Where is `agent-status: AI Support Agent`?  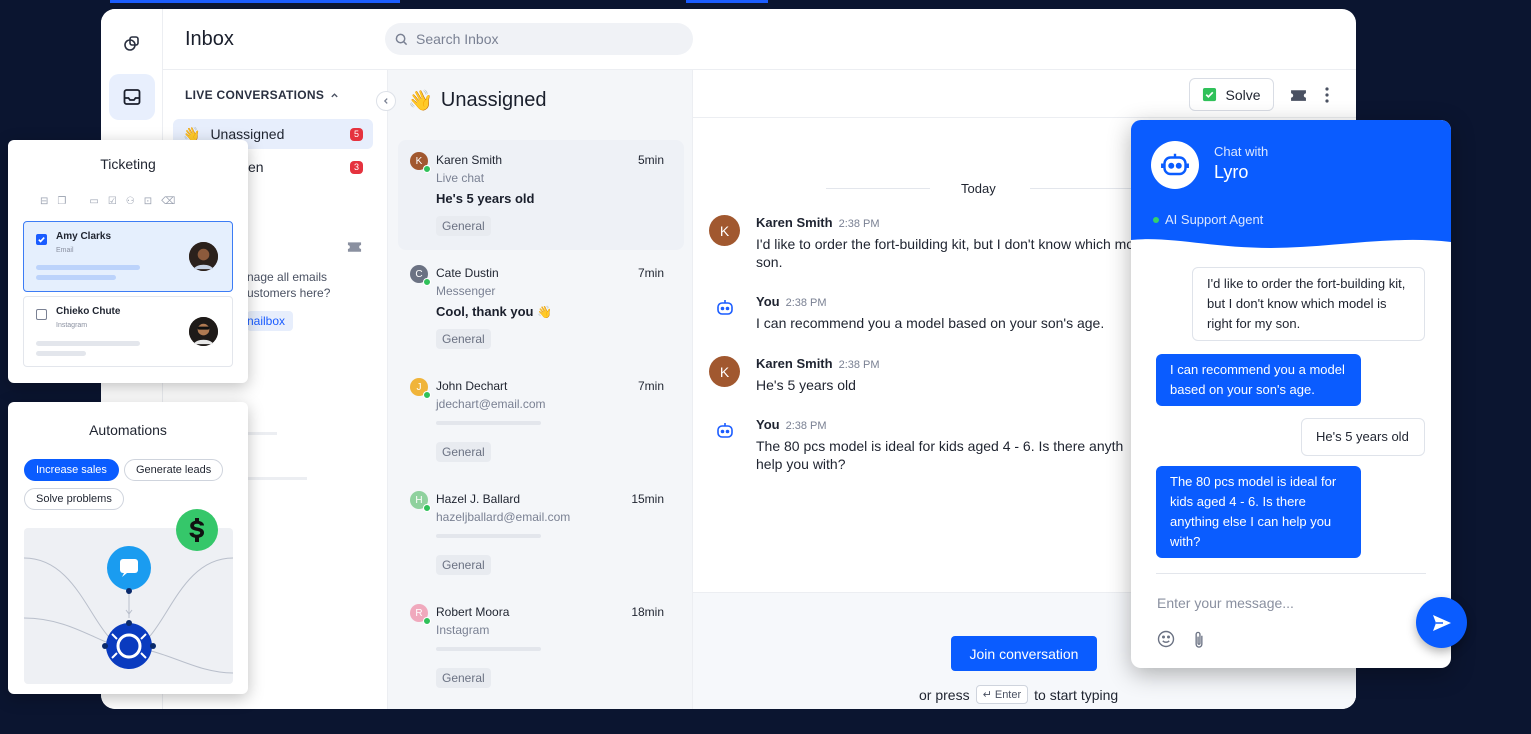
agent-status: AI Support Agent is located at coordinates (1208, 219).